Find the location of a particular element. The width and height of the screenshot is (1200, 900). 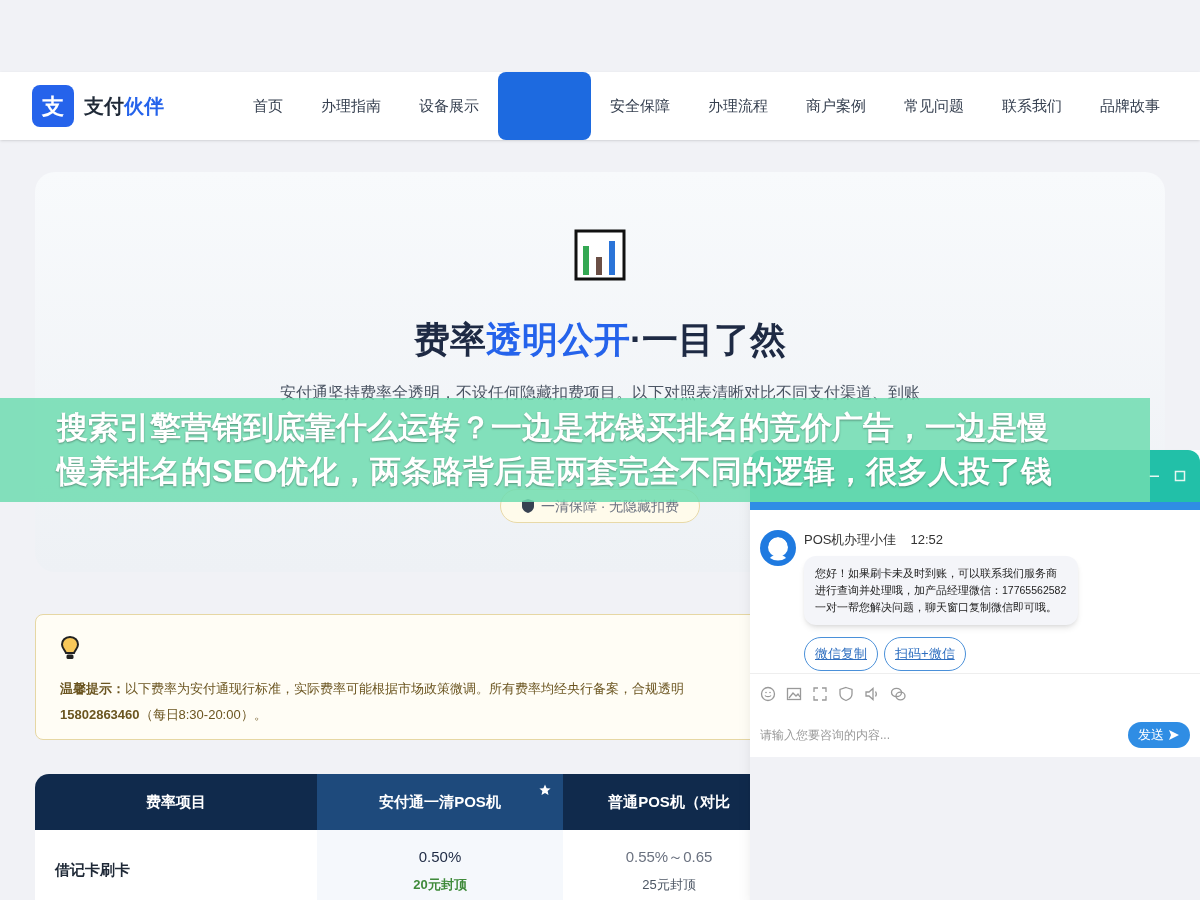

nav-link: 办理指南 is located at coordinates (351, 106).